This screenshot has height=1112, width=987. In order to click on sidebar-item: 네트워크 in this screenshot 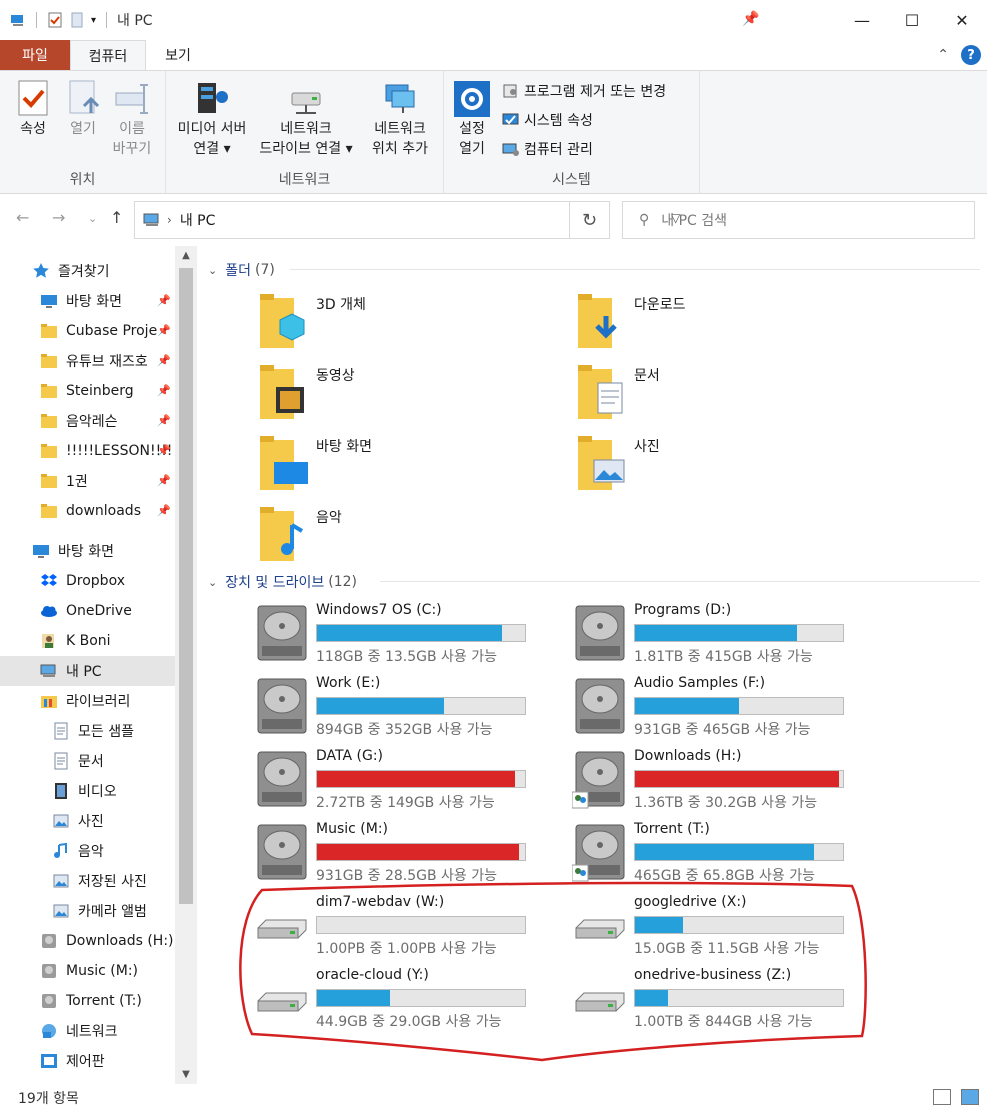, I will do `click(87, 1031)`.